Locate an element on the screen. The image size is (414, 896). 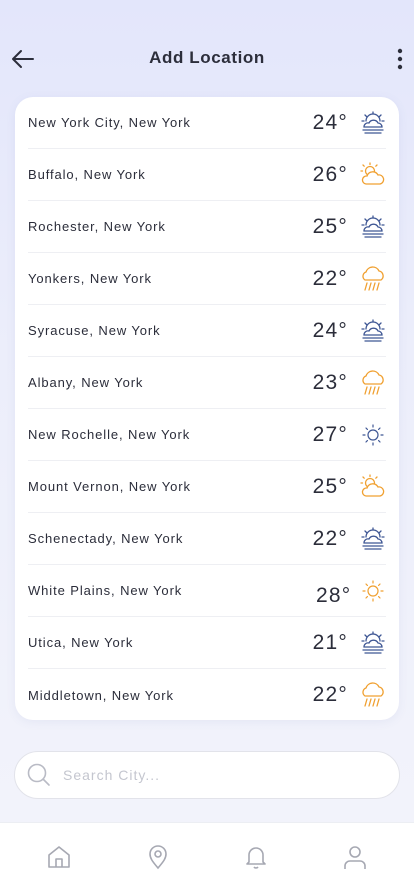
location-row: Schenectady, New York 22° is located at coordinates (207, 539).